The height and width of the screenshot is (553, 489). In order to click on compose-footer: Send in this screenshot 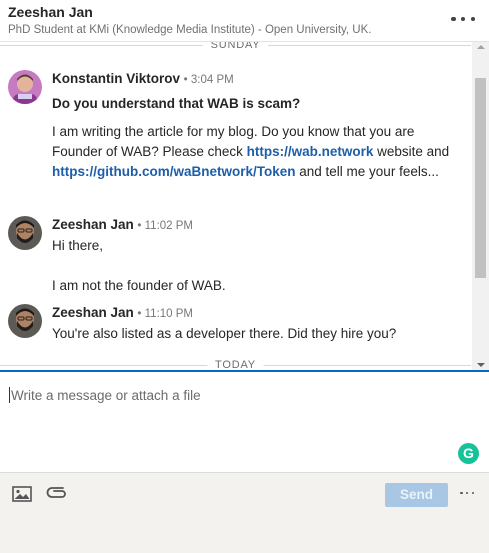, I will do `click(244, 512)`.